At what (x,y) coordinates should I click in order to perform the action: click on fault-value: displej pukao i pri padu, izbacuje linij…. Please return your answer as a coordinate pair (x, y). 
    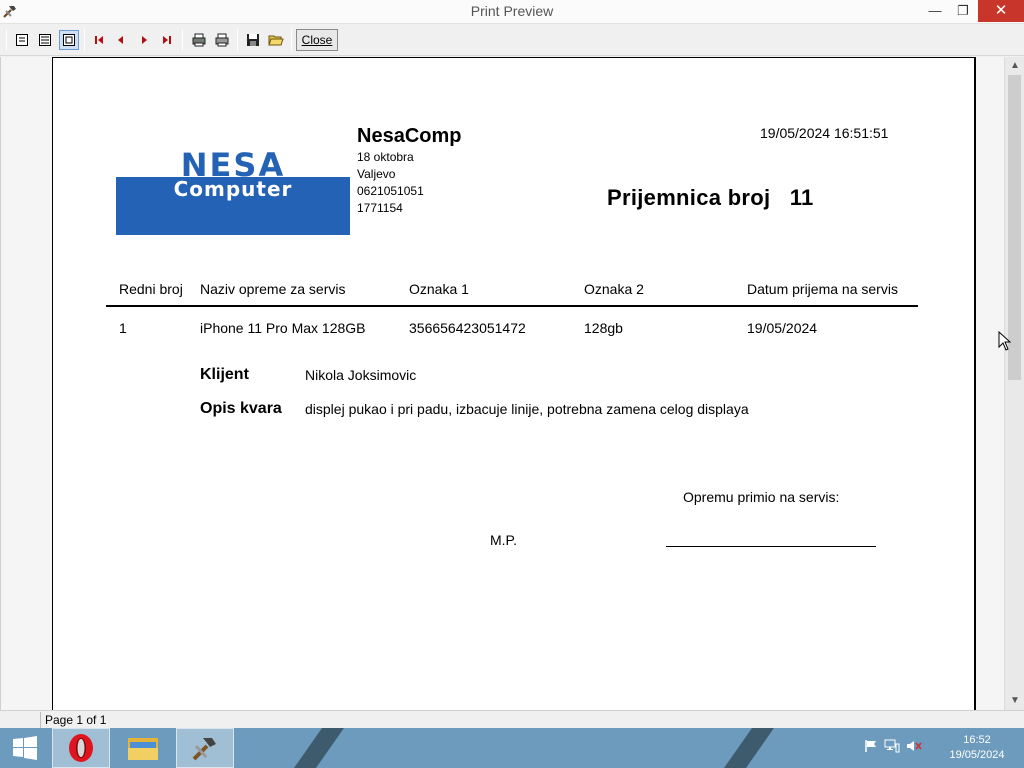
    Looking at the image, I should click on (527, 409).